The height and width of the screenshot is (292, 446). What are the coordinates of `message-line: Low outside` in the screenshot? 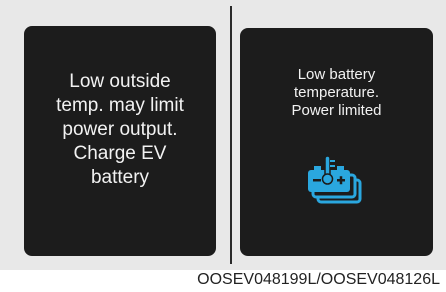 It's located at (120, 81).